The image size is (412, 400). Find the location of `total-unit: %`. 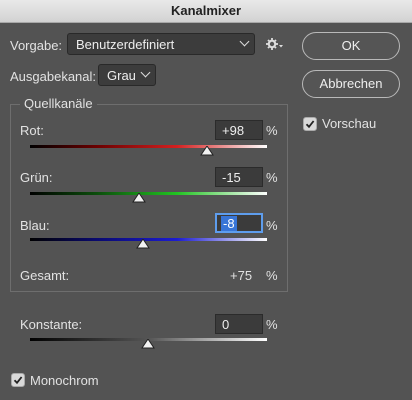

total-unit: % is located at coordinates (272, 275).